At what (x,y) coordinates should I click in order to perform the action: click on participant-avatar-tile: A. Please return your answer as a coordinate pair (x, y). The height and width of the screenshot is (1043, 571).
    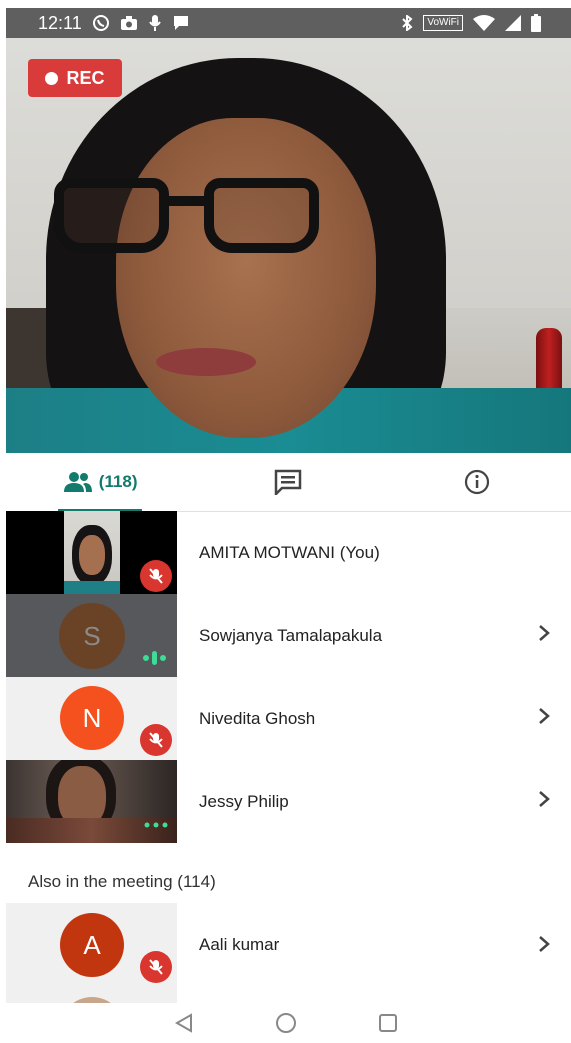
    Looking at the image, I should click on (91, 953).